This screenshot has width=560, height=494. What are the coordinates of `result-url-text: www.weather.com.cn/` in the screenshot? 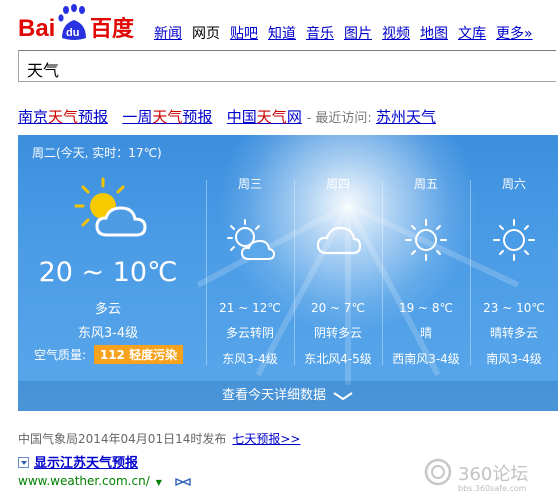 It's located at (84, 481).